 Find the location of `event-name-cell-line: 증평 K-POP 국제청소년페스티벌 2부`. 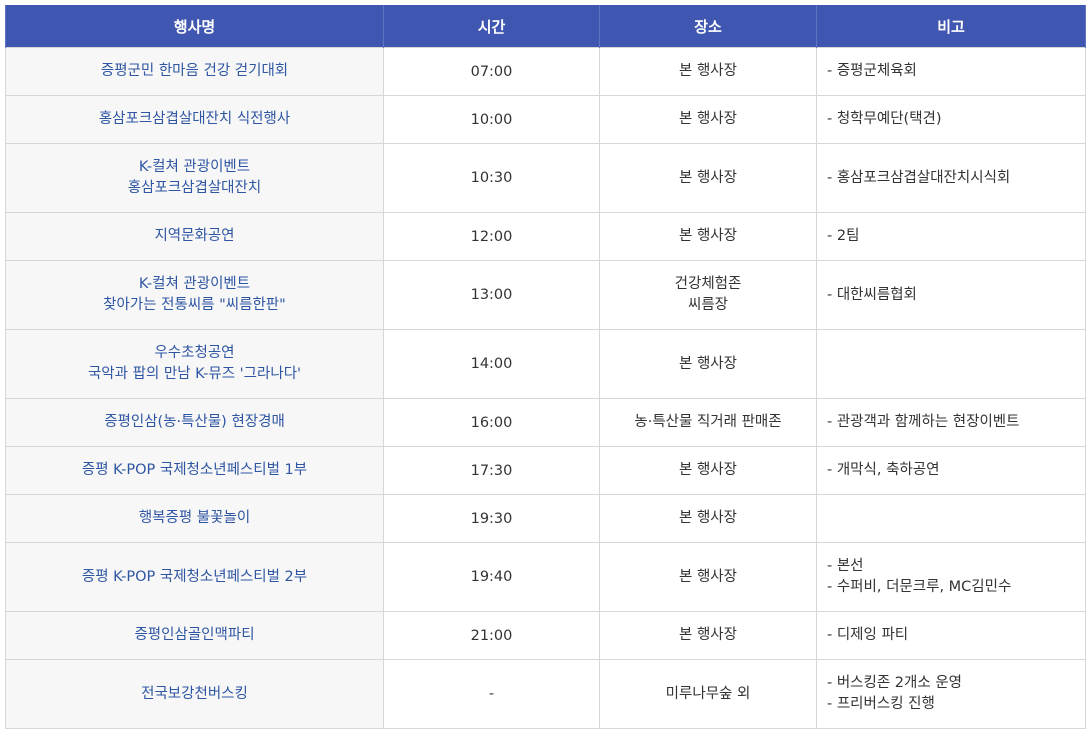

event-name-cell-line: 증평 K-POP 국제청소년페스티벌 2부 is located at coordinates (194, 576).